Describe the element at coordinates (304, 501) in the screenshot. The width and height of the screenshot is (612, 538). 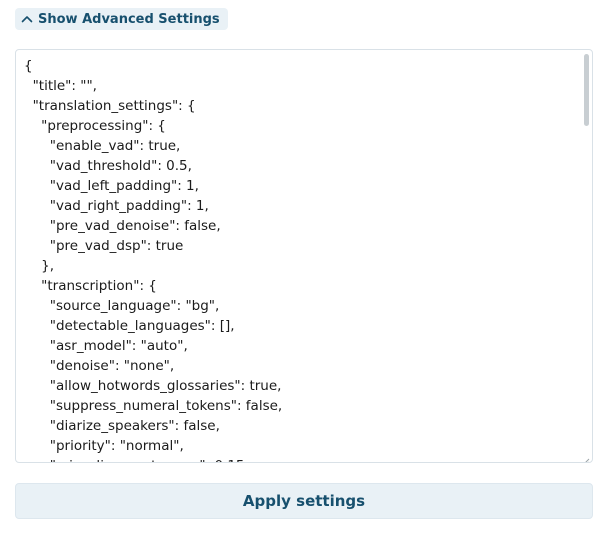
I see `apply-settings-button: Apply settings` at that location.